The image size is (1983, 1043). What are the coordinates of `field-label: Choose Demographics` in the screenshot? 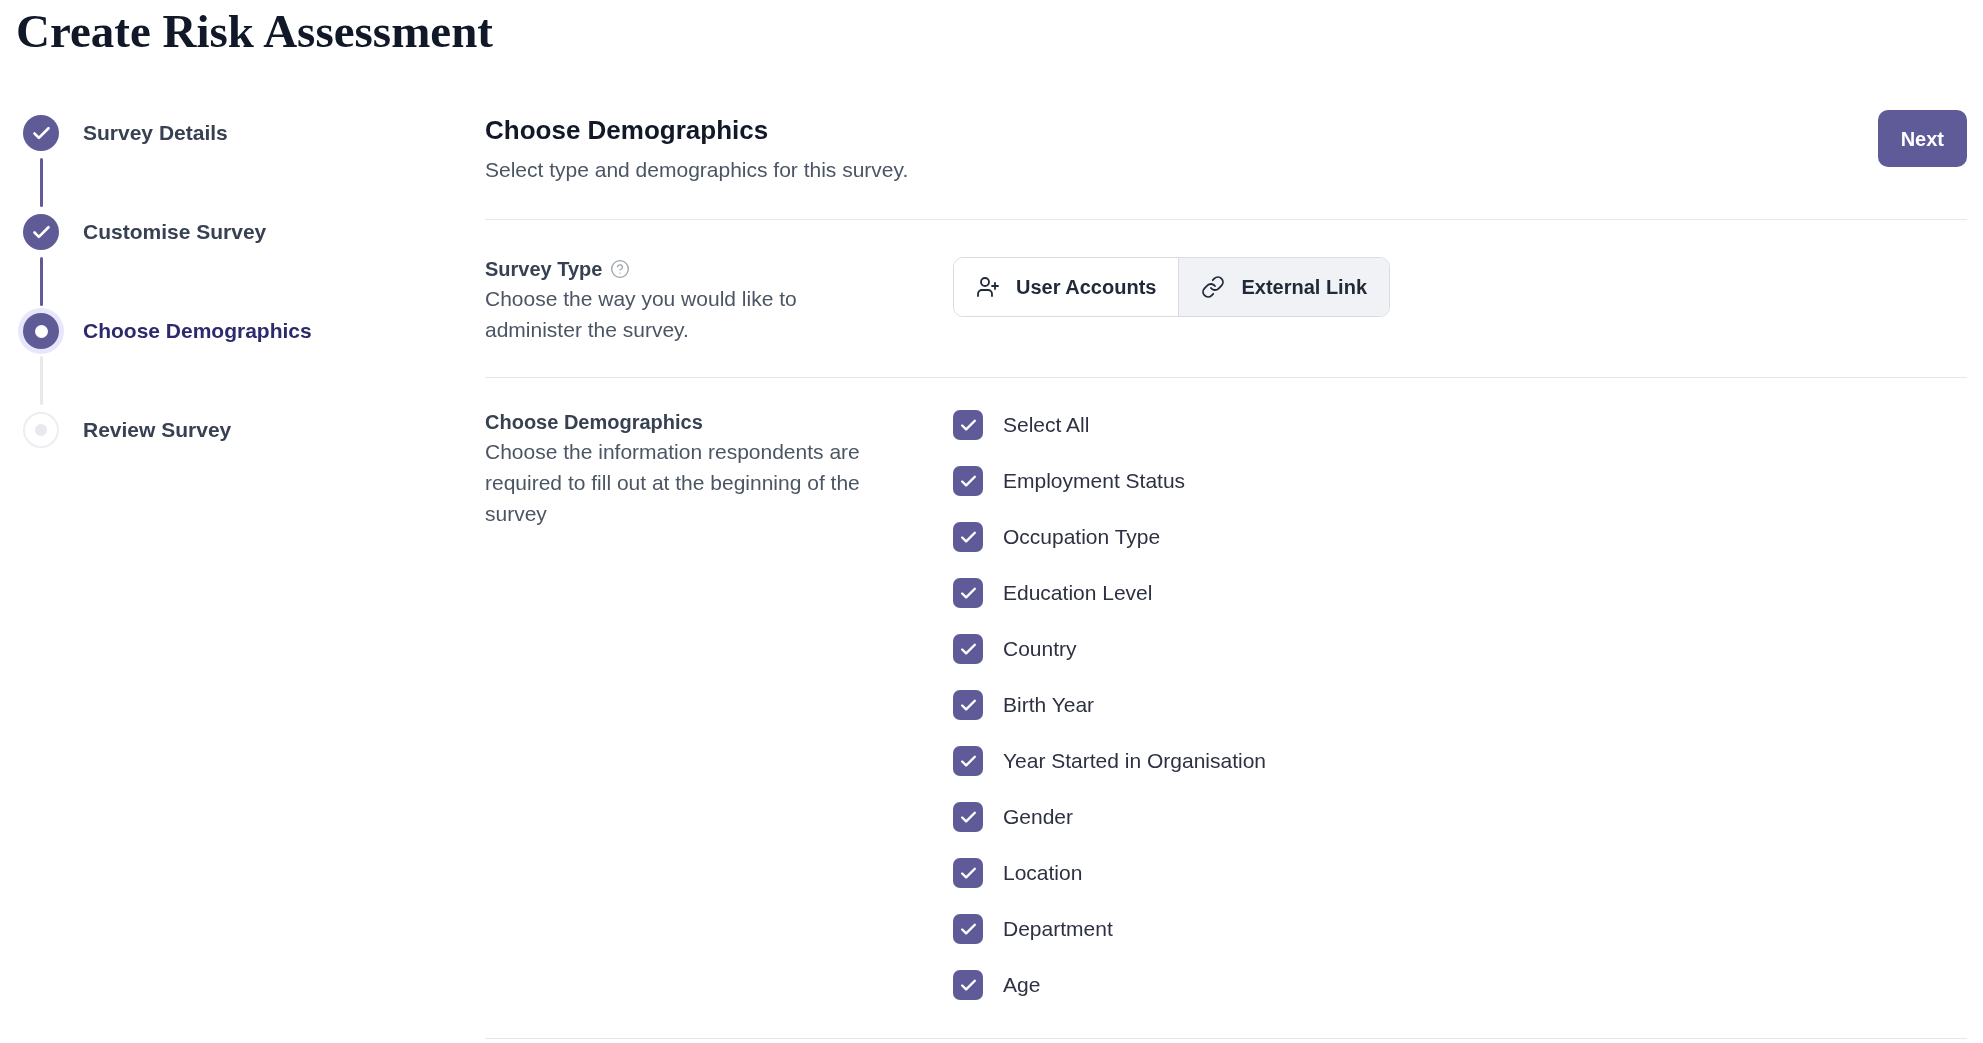 It's located at (594, 422).